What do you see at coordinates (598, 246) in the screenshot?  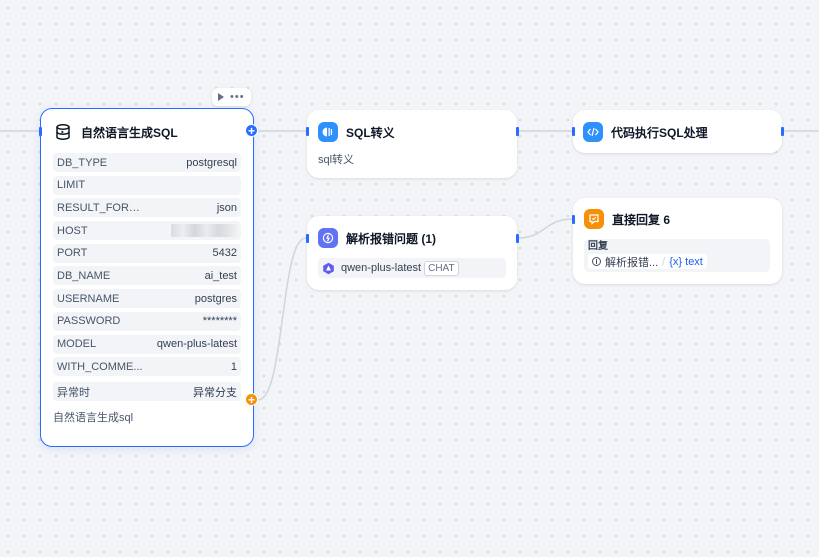 I see `reply-label: 回复` at bounding box center [598, 246].